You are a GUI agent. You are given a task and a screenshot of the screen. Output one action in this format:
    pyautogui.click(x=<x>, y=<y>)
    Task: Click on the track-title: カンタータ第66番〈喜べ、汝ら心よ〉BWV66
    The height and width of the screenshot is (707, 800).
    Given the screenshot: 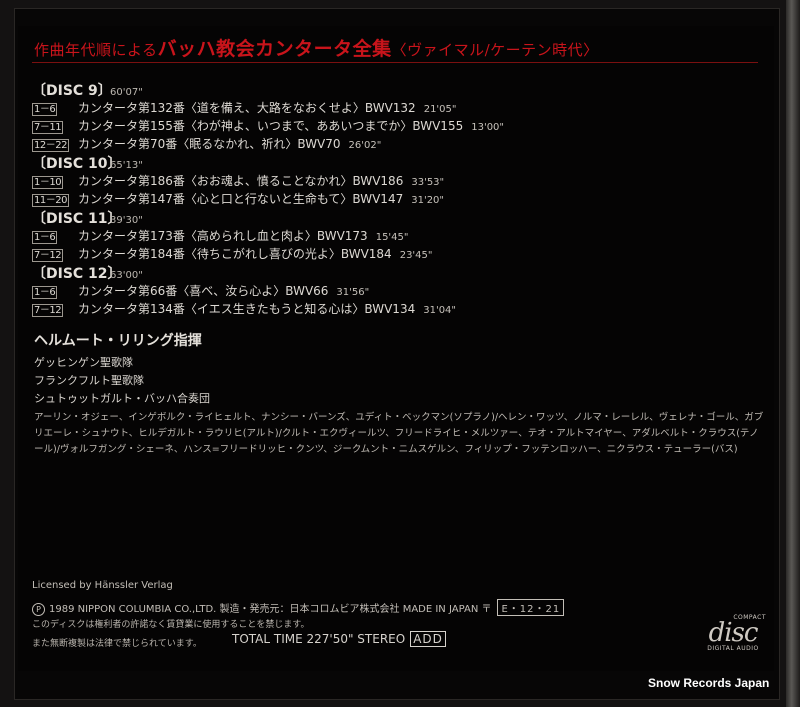 What is the action you would take?
    pyautogui.click(x=203, y=291)
    